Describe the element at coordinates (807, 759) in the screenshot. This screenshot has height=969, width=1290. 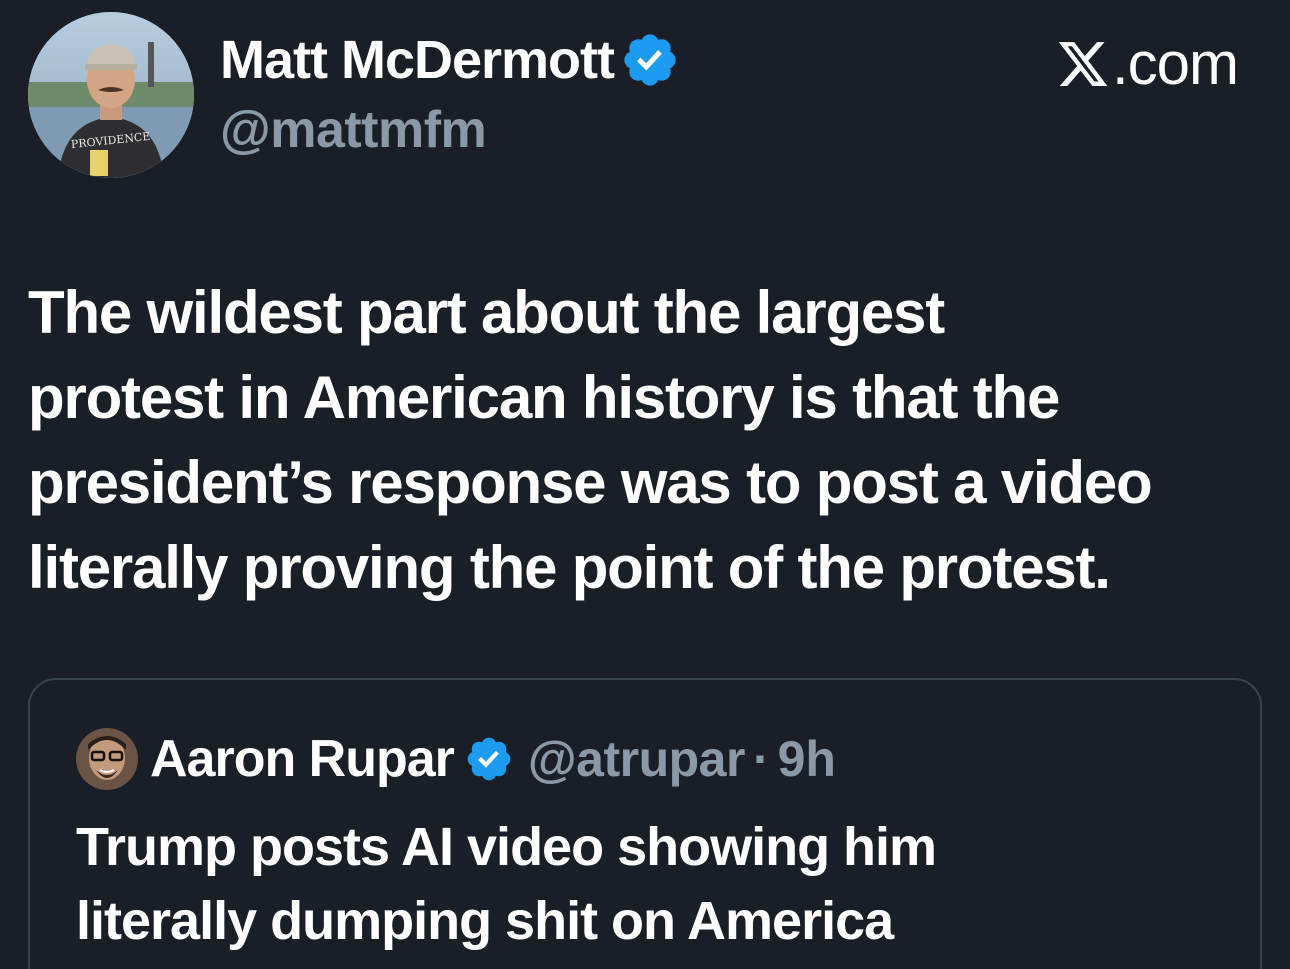
I see `quoted-timestamp: 9h` at that location.